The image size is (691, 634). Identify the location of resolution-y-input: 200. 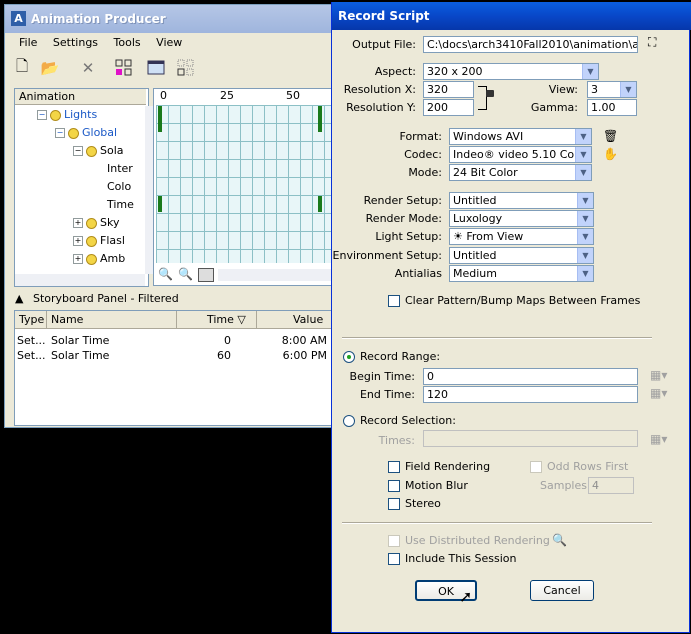
(448, 107).